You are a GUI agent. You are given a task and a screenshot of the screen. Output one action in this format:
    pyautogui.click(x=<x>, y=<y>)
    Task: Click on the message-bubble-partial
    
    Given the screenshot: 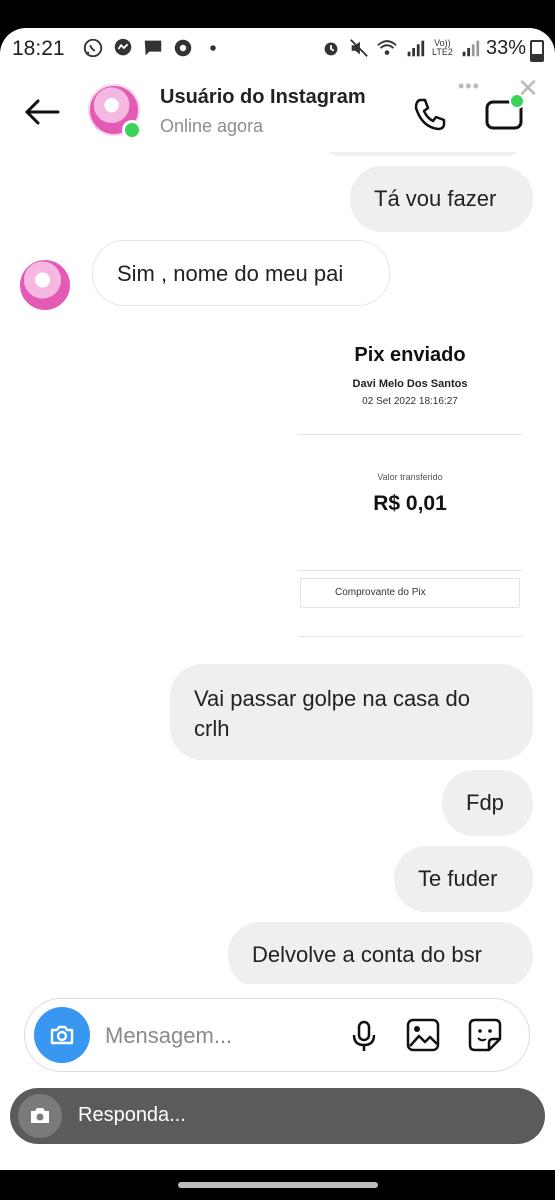 What is the action you would take?
    pyautogui.click(x=423, y=154)
    